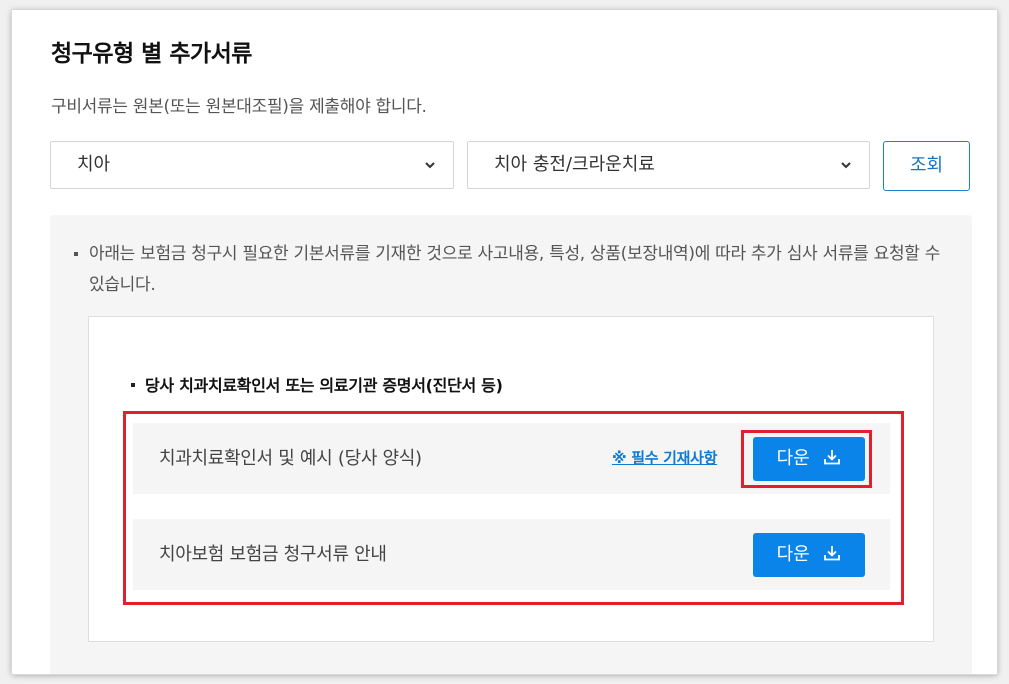 This screenshot has width=1009, height=684. I want to click on category-select-value: 치아, so click(94, 164).